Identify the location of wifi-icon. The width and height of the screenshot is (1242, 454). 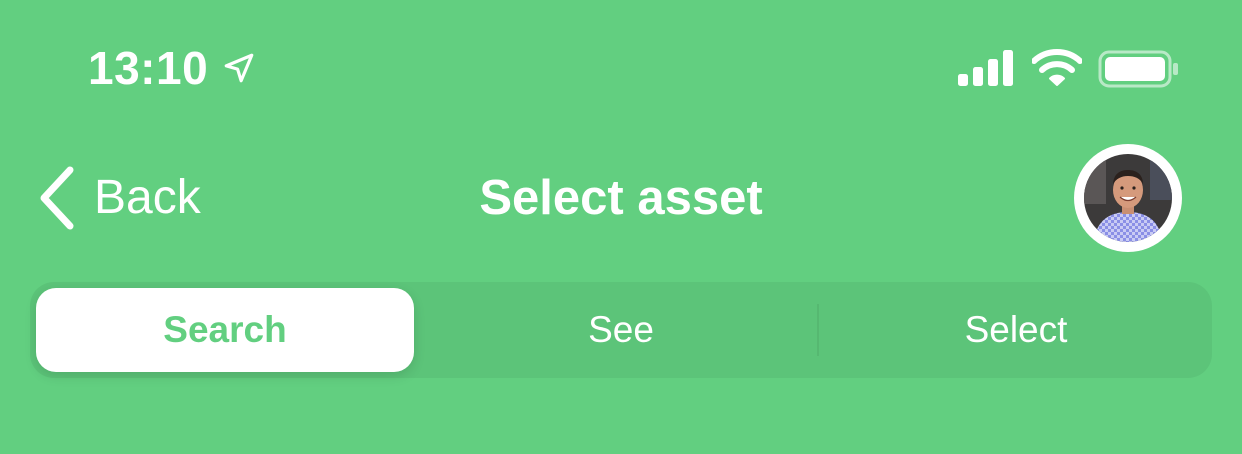
(1057, 67).